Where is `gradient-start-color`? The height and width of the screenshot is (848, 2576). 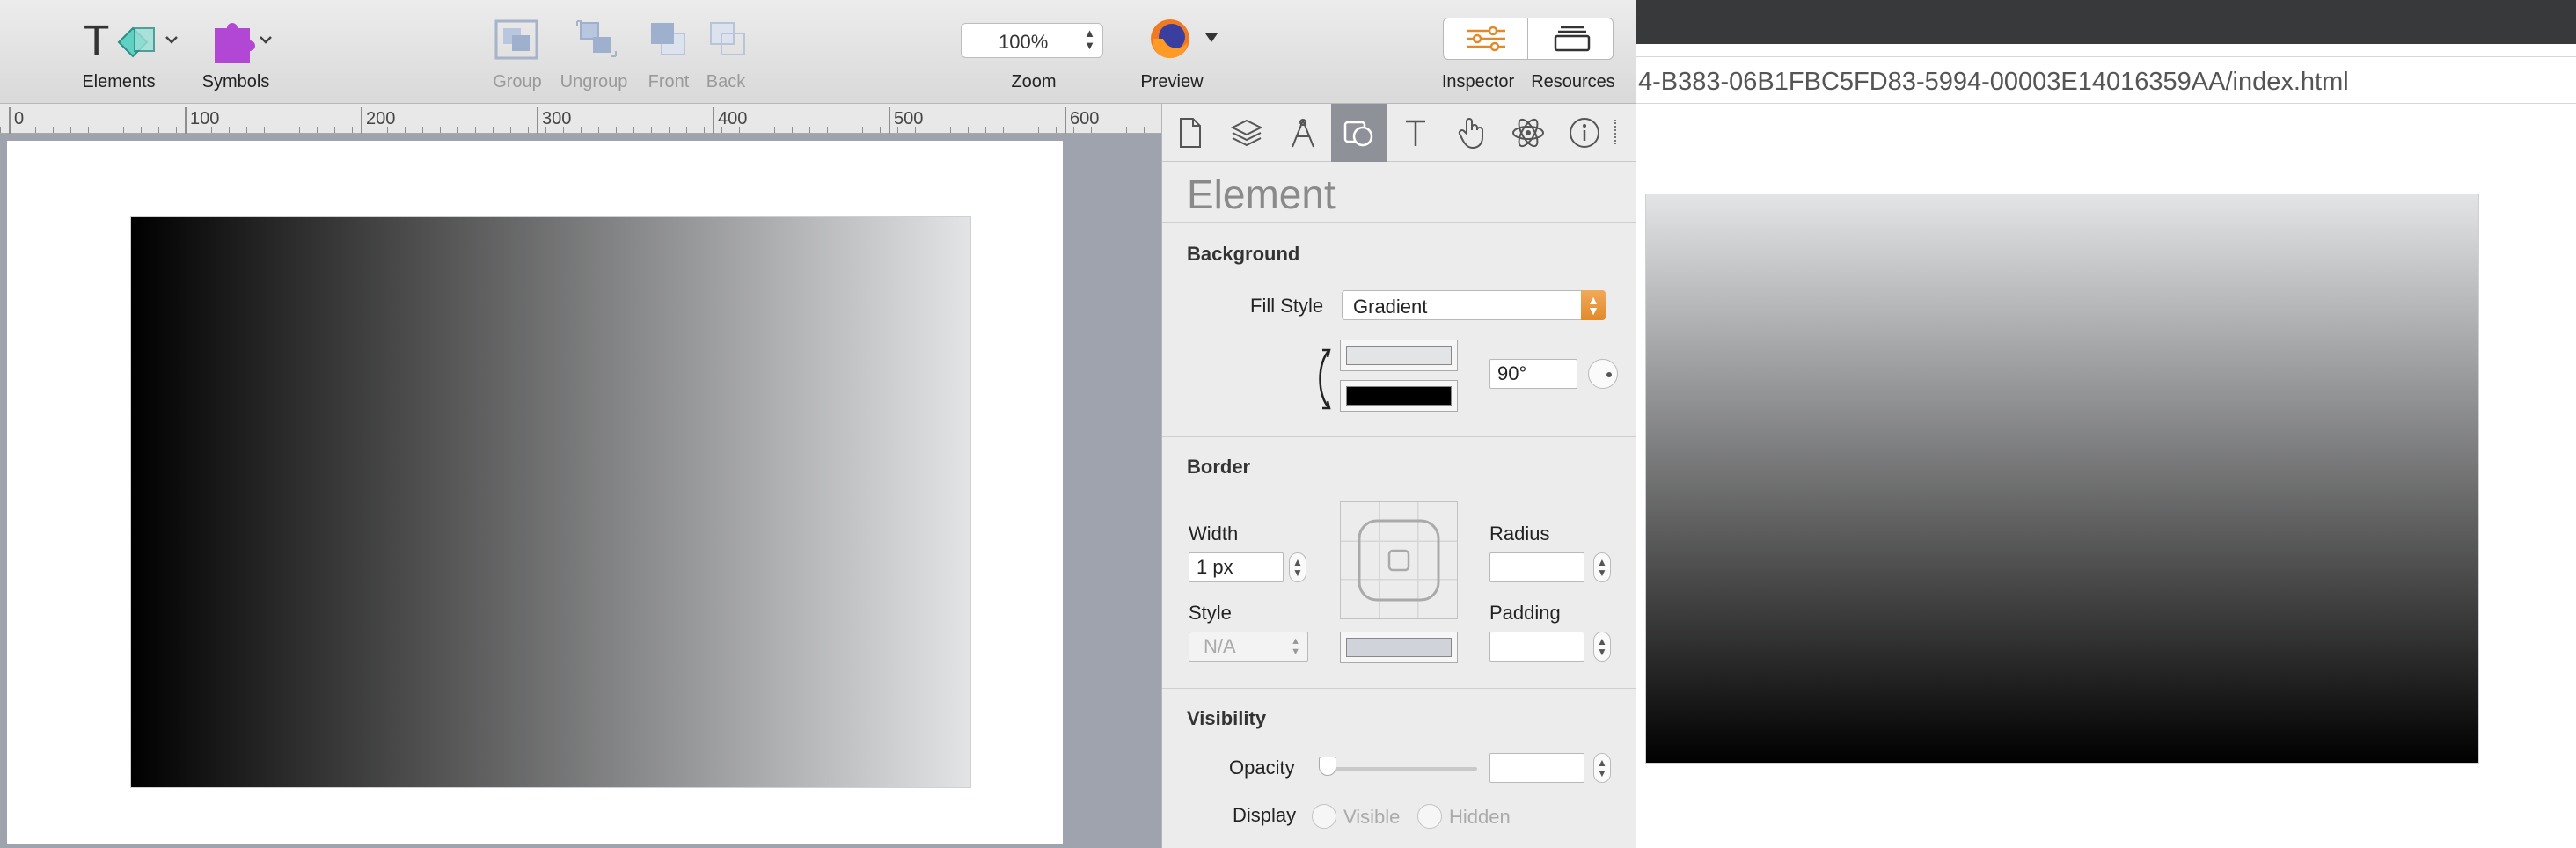 gradient-start-color is located at coordinates (1399, 355).